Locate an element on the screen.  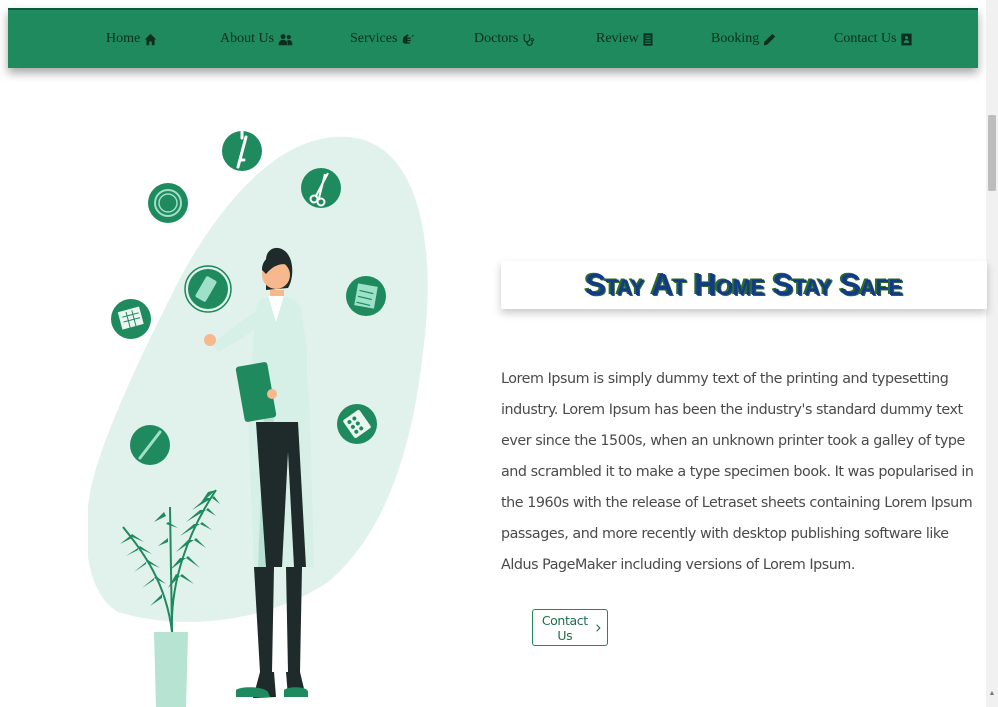
blister-pack-badge-icon is located at coordinates (357, 424).